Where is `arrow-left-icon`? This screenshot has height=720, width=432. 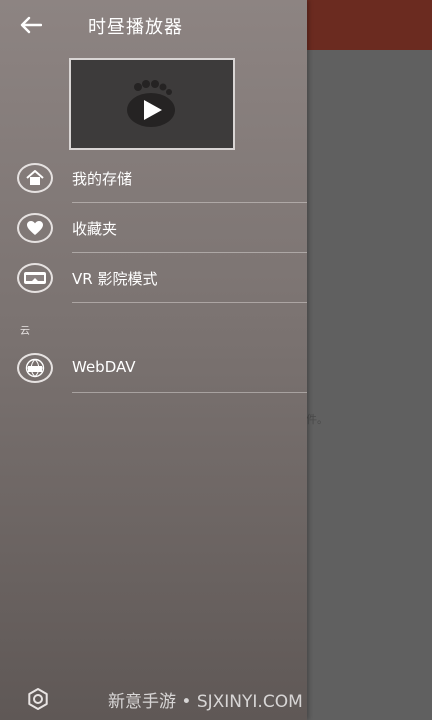 arrow-left-icon is located at coordinates (31, 25).